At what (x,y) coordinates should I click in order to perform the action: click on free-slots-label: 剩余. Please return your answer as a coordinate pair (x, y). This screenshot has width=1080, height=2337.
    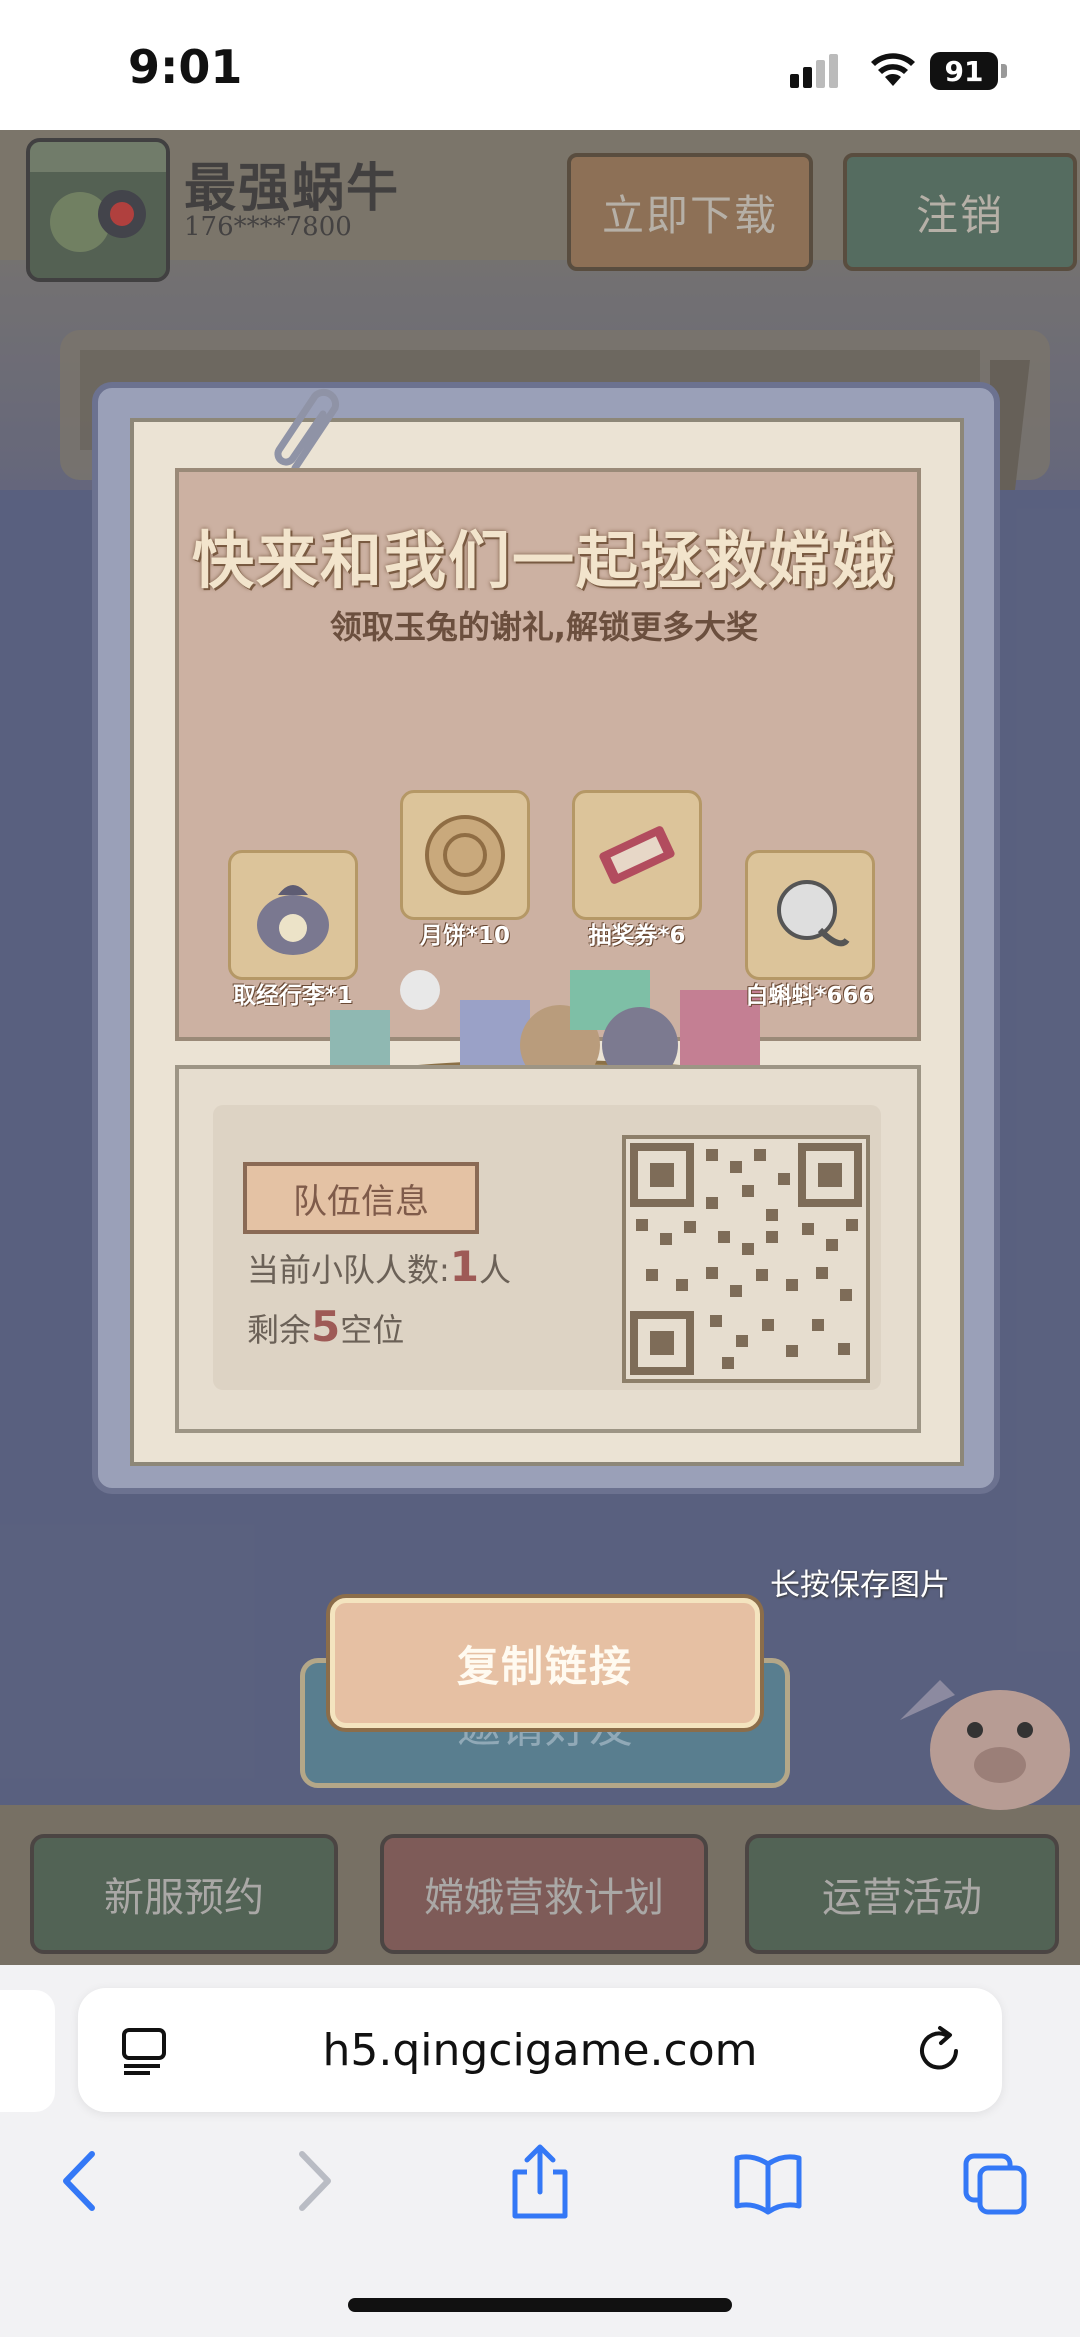
    Looking at the image, I should click on (279, 1330).